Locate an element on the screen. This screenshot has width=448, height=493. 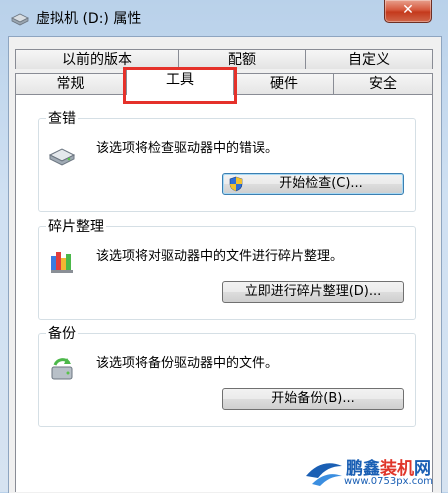
tab-security: 安全 is located at coordinates (383, 84).